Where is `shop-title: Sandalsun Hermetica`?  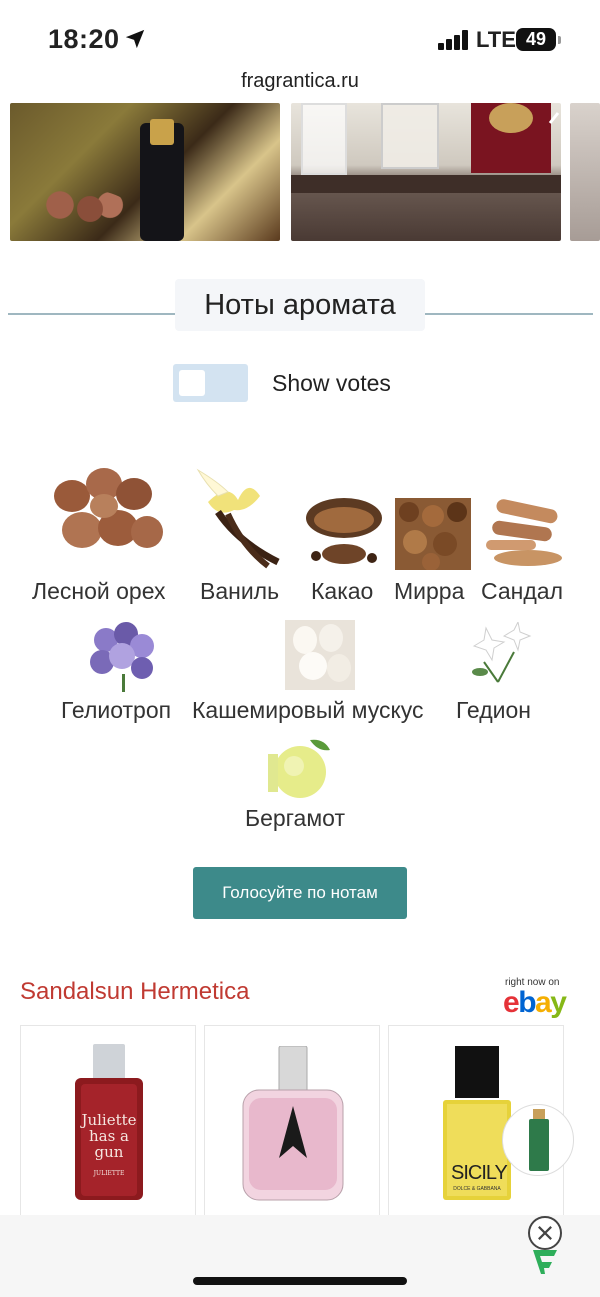
shop-title: Sandalsun Hermetica is located at coordinates (134, 992).